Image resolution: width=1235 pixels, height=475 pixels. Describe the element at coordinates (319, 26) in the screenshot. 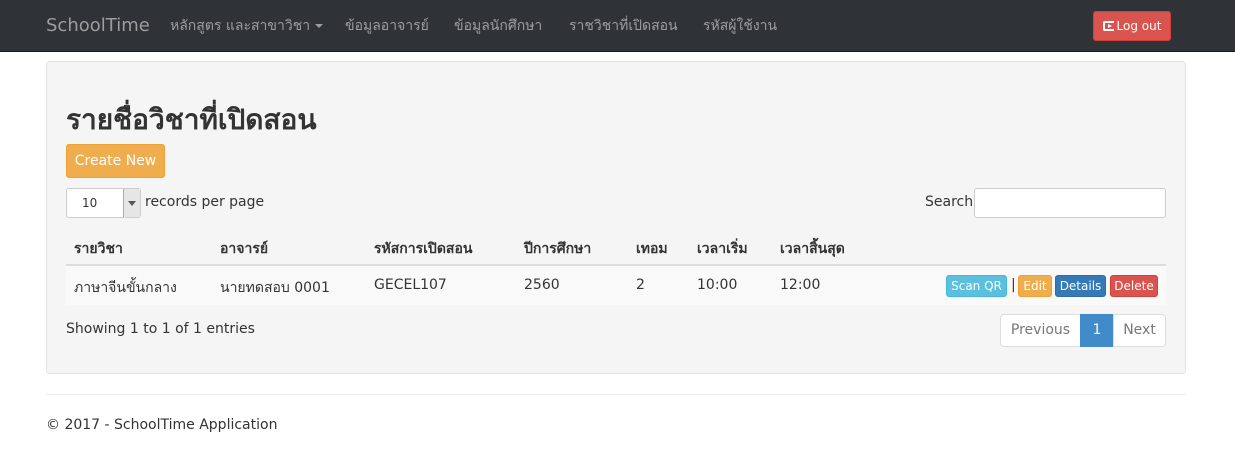

I see `caret-down-icon` at that location.